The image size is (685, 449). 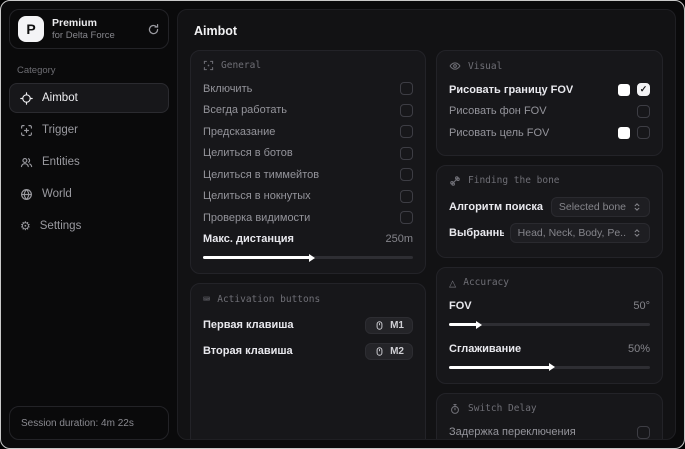 I want to click on checkbox-draw-fov-background, so click(x=643, y=111).